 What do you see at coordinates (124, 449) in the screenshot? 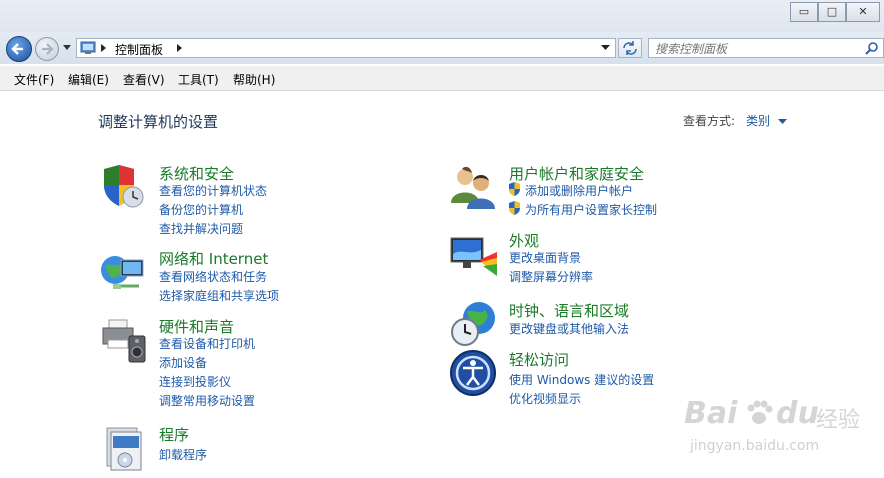
I see `programs-icon` at bounding box center [124, 449].